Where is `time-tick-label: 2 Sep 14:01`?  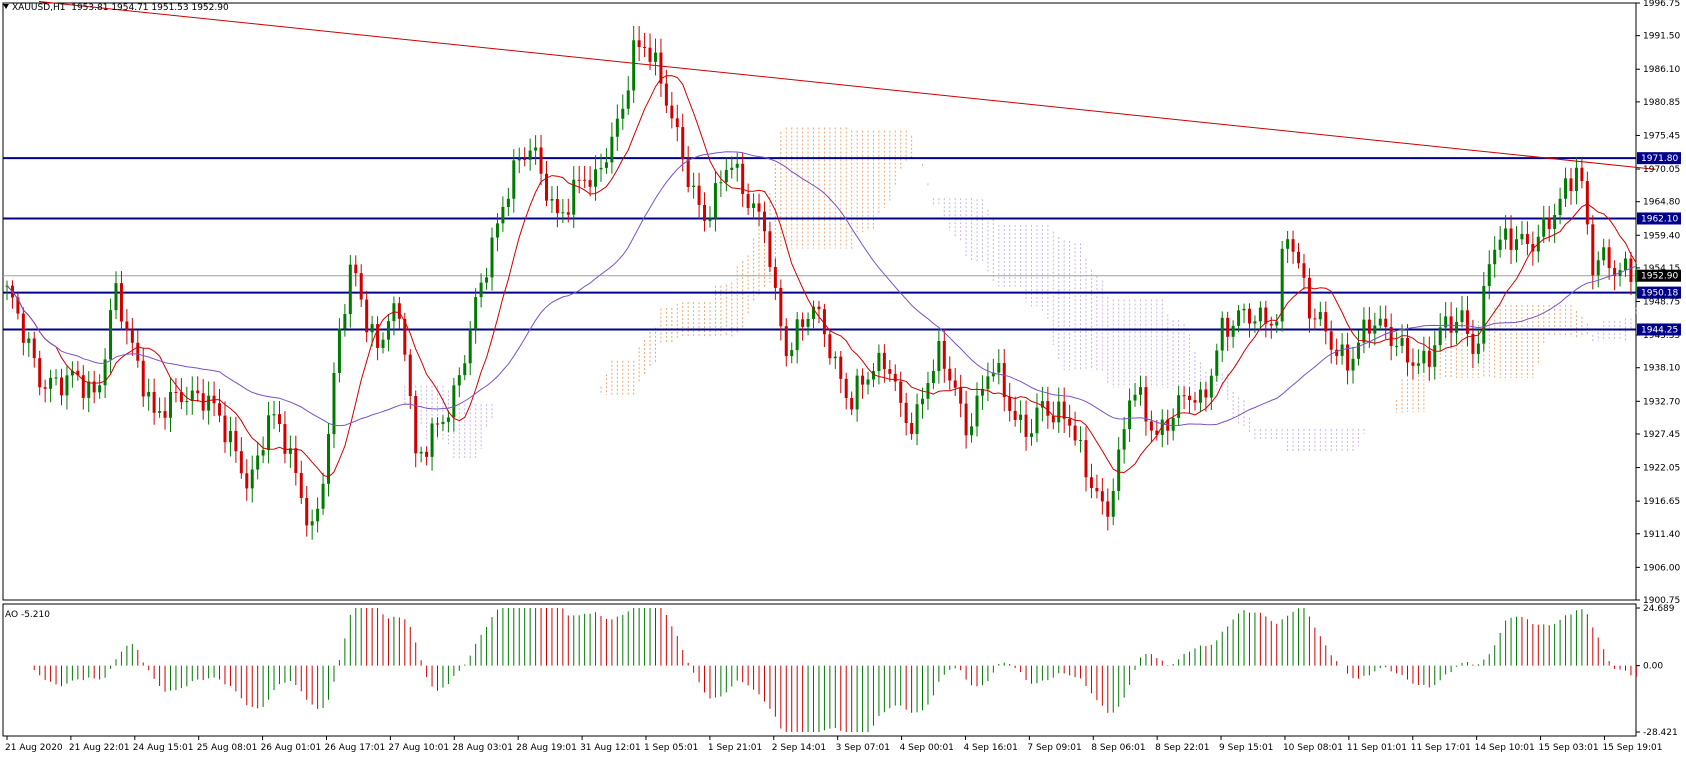 time-tick-label: 2 Sep 14:01 is located at coordinates (799, 748).